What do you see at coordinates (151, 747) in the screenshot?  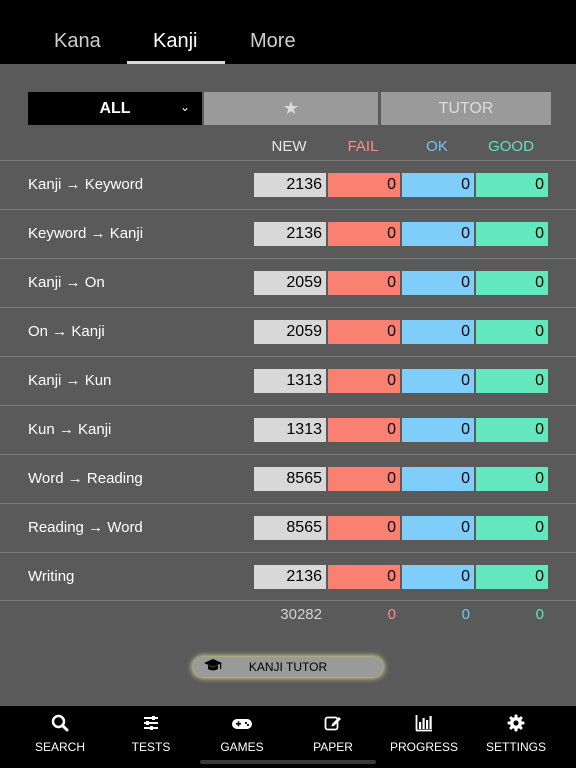 I see `nav-tests-label: TESTS` at bounding box center [151, 747].